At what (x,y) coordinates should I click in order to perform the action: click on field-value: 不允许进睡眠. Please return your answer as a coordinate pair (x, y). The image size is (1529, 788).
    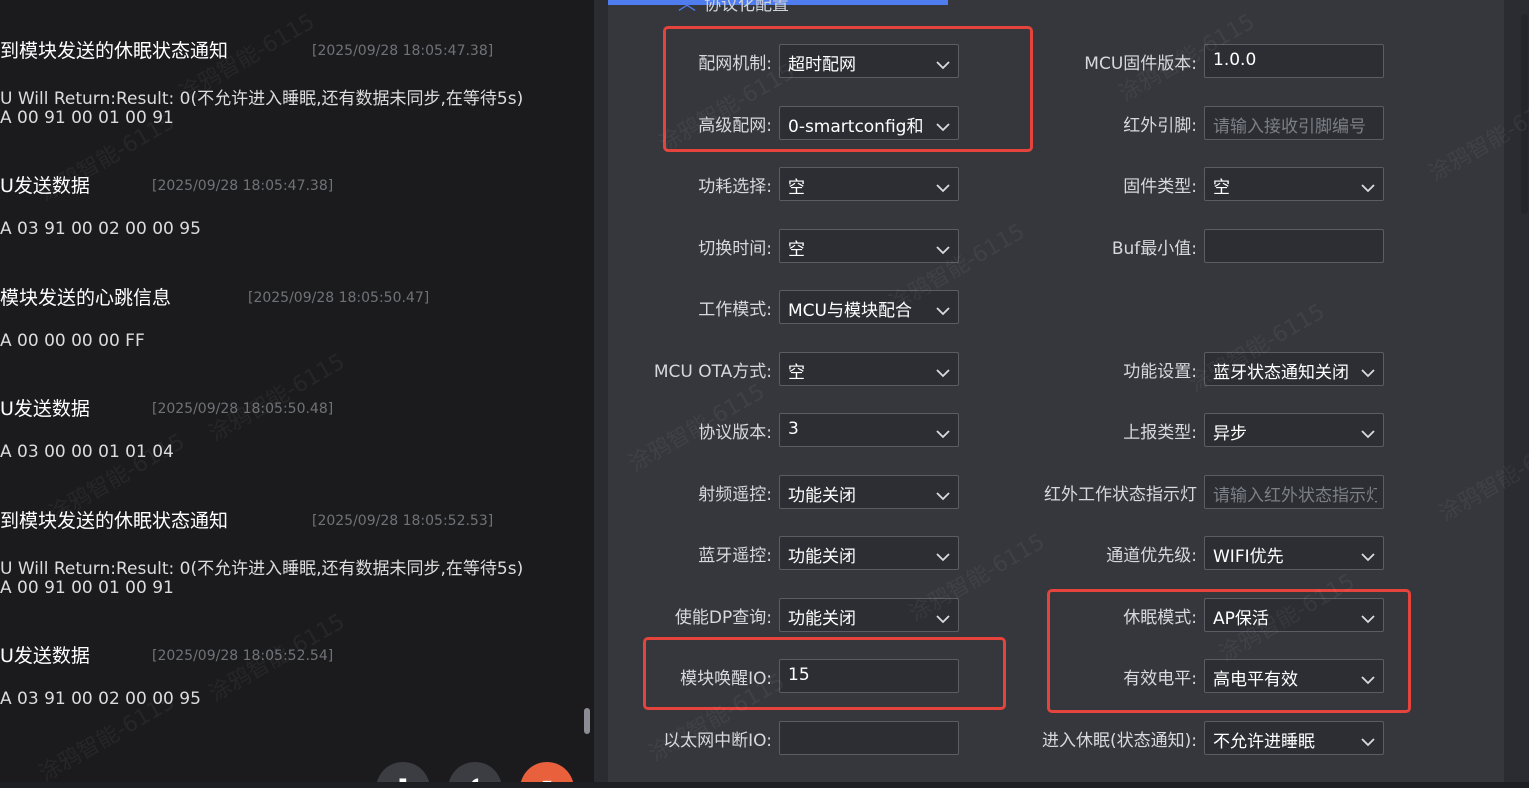
    Looking at the image, I should click on (1264, 741).